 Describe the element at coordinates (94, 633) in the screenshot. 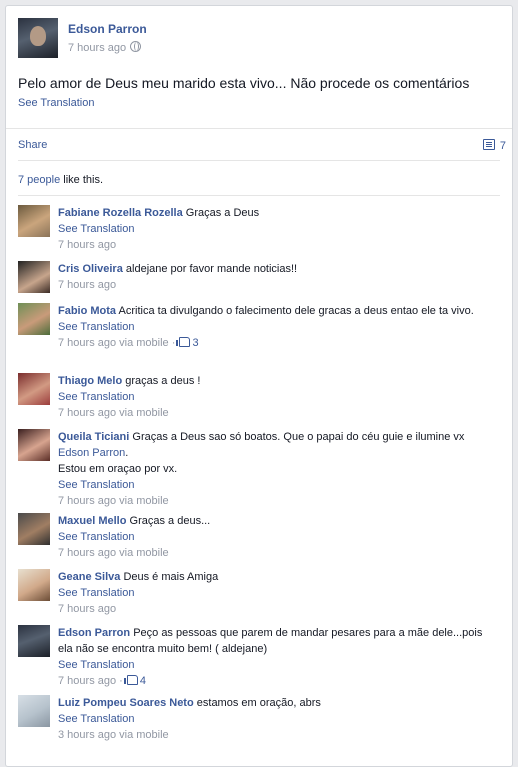

I see `commenter-name: Edson Parron` at that location.